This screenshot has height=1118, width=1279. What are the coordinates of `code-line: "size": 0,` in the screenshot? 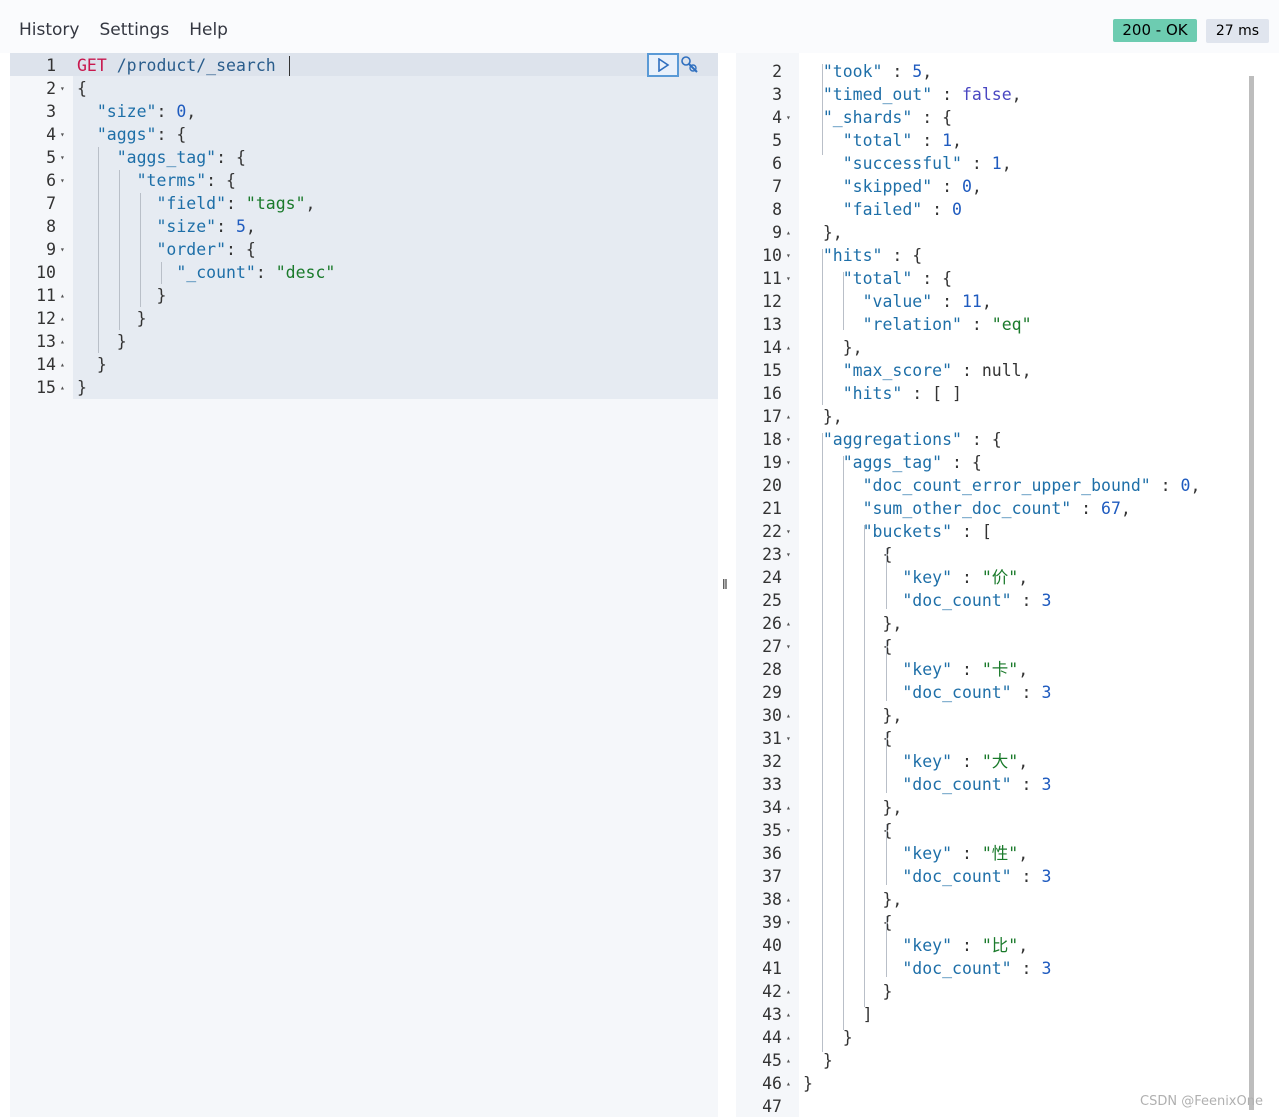 It's located at (136, 111).